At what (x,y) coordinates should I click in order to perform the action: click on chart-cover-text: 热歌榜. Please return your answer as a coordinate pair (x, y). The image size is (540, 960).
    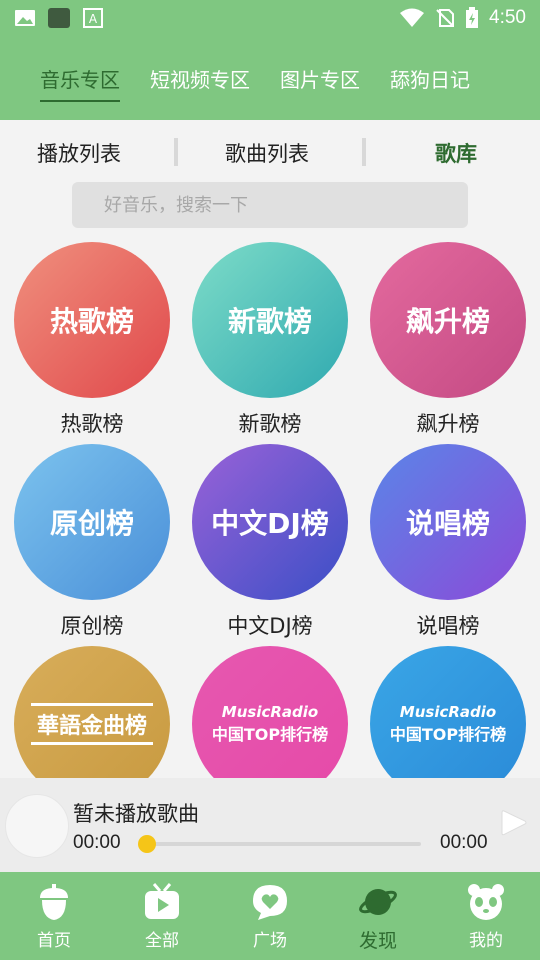
    Looking at the image, I should click on (91, 321).